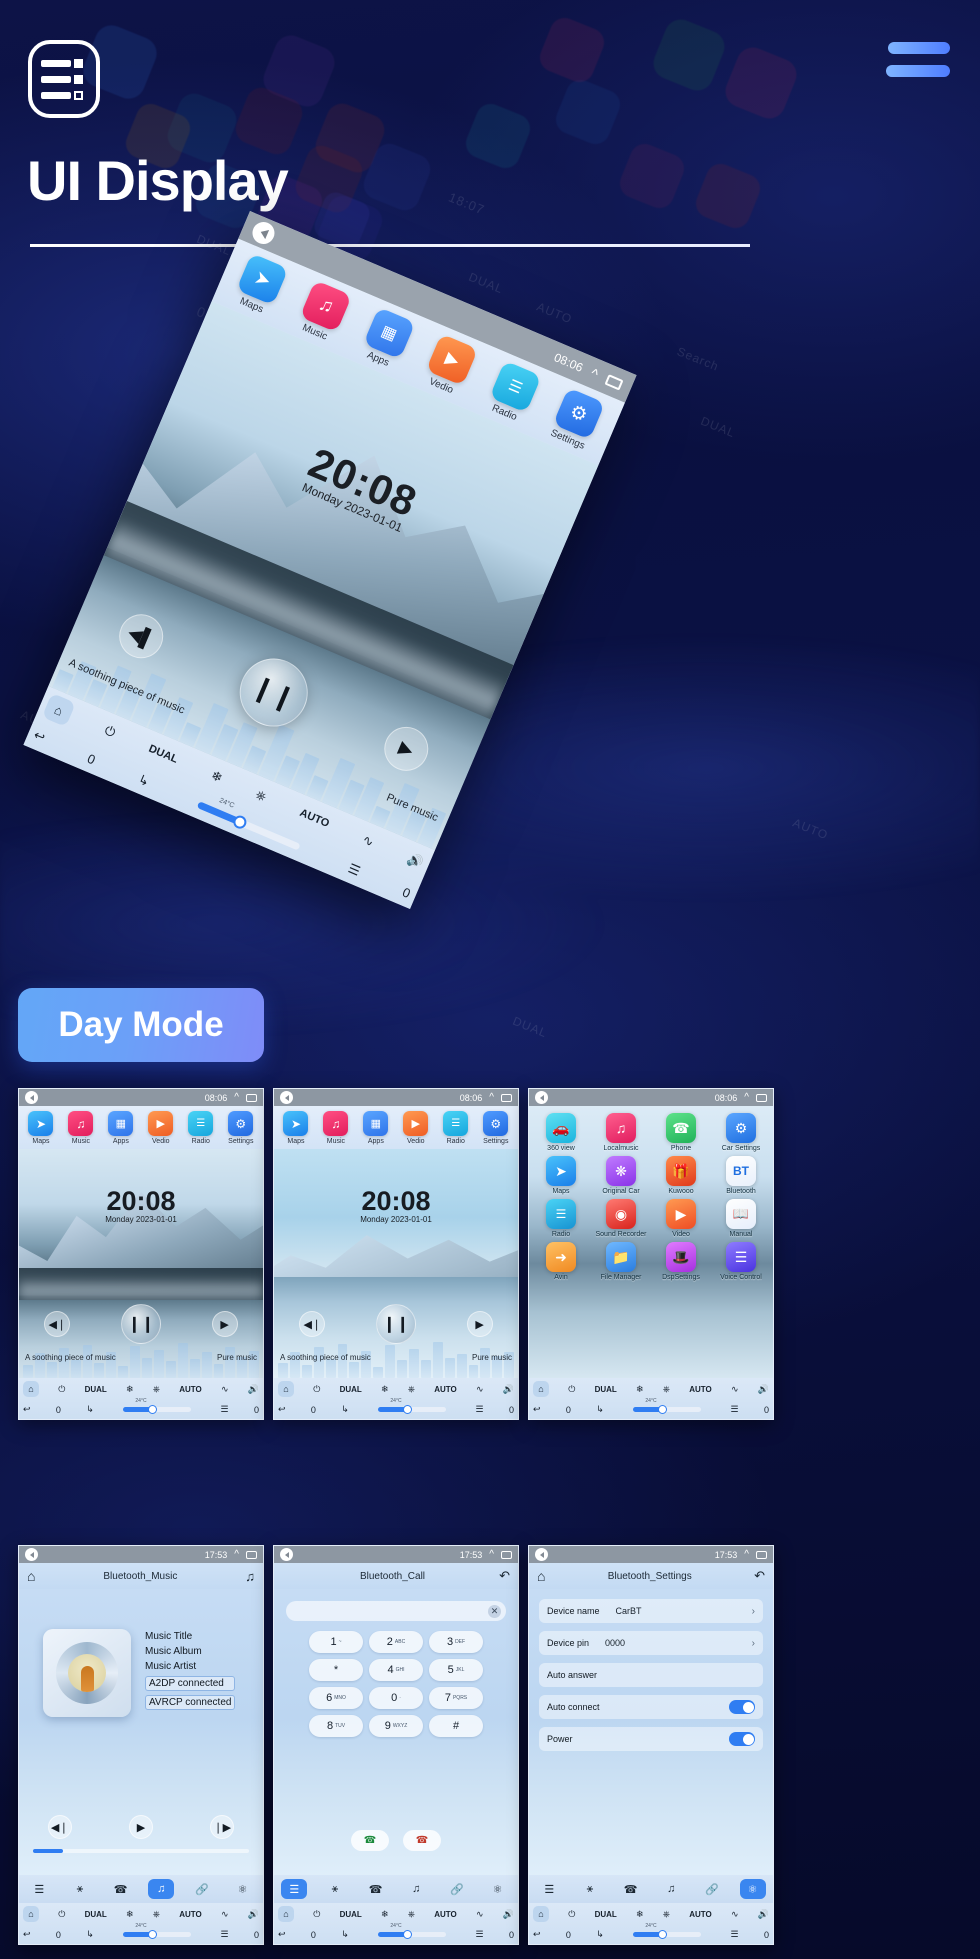  Describe the element at coordinates (494, 1611) in the screenshot. I see `clear-icon: ✕` at that location.